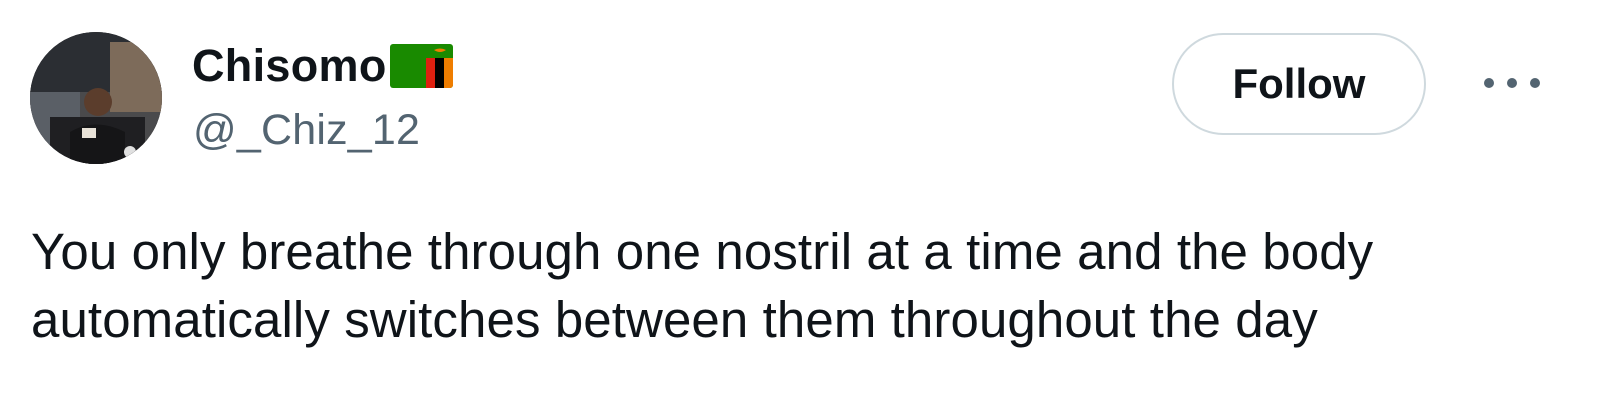 This screenshot has width=1600, height=400. What do you see at coordinates (1299, 84) in the screenshot?
I see `follow-button: Follow` at bounding box center [1299, 84].